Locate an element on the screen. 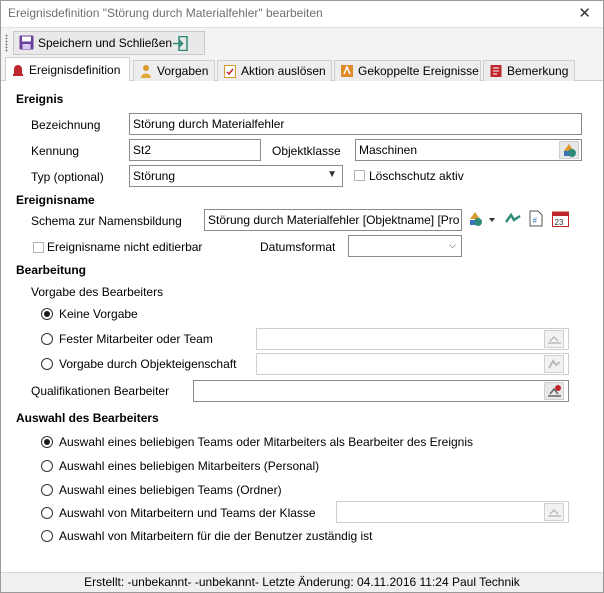 This screenshot has height=593, width=604. typ-label: Typ (optional) is located at coordinates (67, 177).